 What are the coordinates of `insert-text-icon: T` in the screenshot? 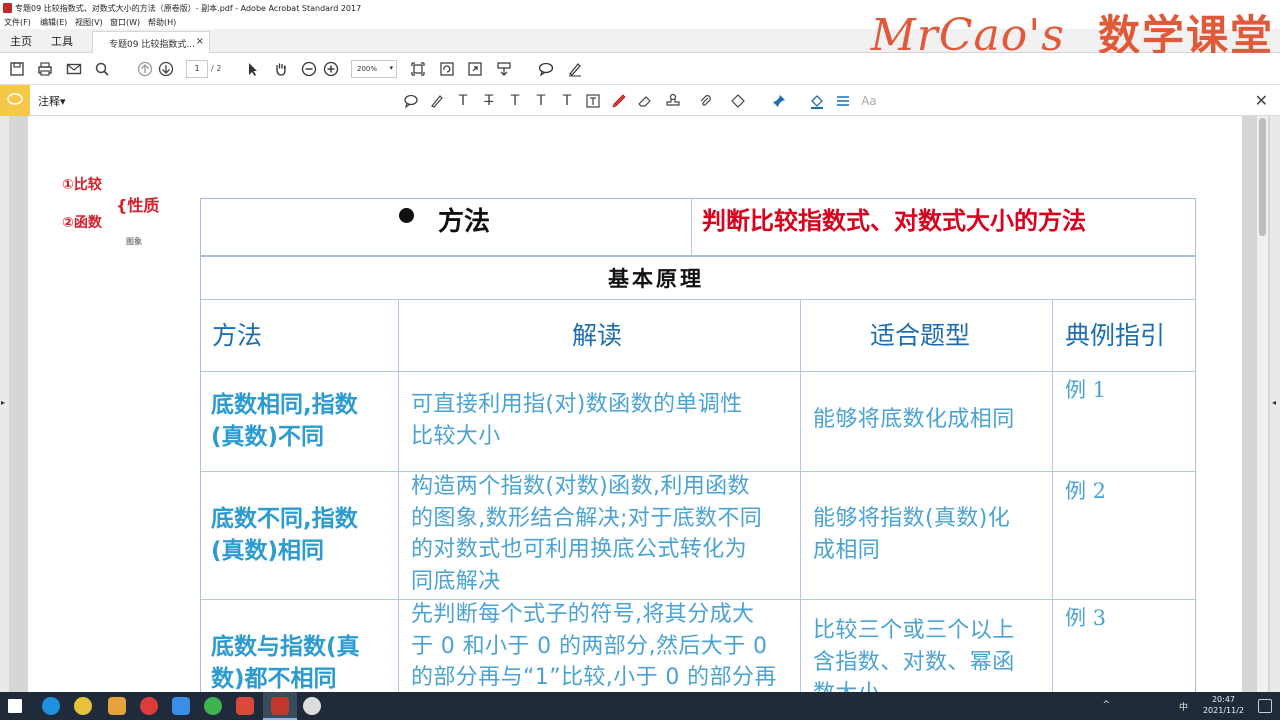 It's located at (541, 101).